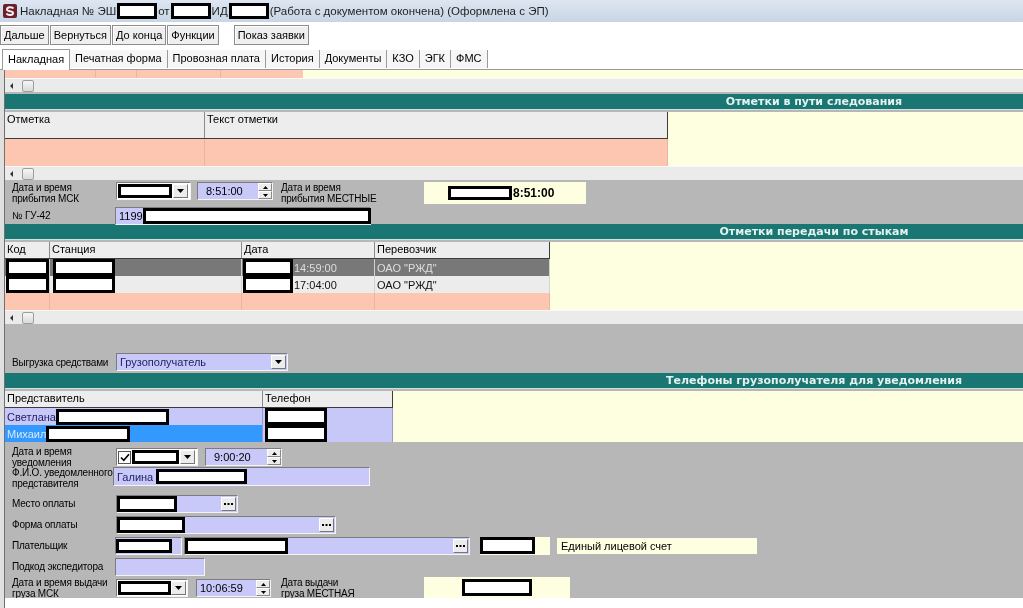  What do you see at coordinates (315, 267) in the screenshot?
I see `cell-text: 14:59:00` at bounding box center [315, 267].